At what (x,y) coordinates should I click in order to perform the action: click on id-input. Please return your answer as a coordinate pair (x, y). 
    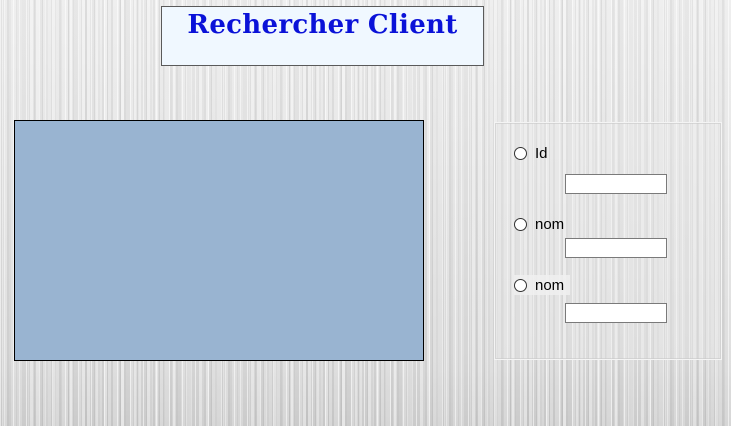
    Looking at the image, I should click on (616, 184).